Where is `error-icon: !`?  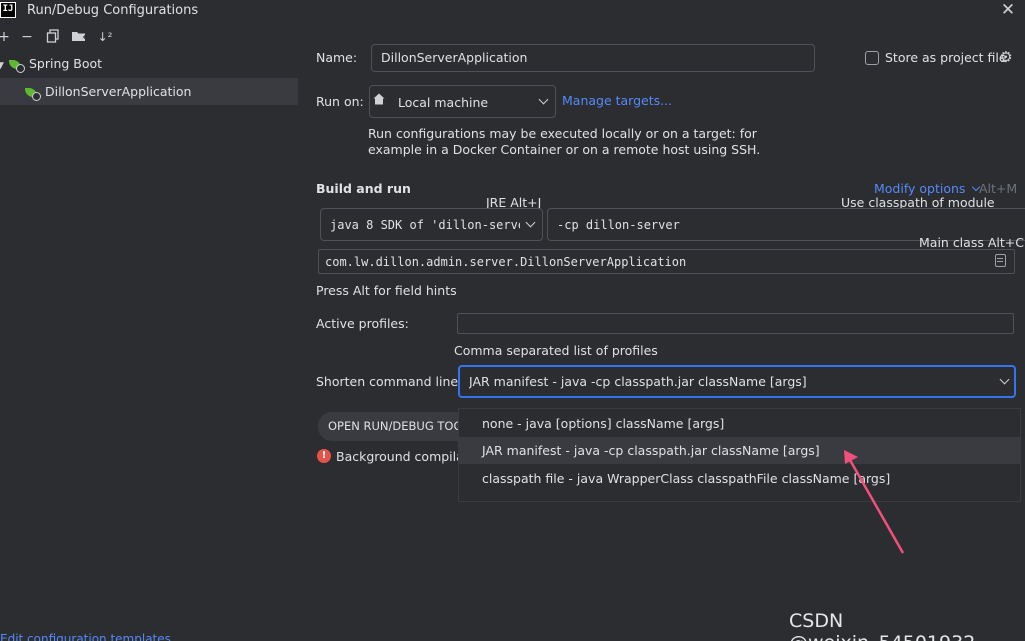 error-icon: ! is located at coordinates (324, 456).